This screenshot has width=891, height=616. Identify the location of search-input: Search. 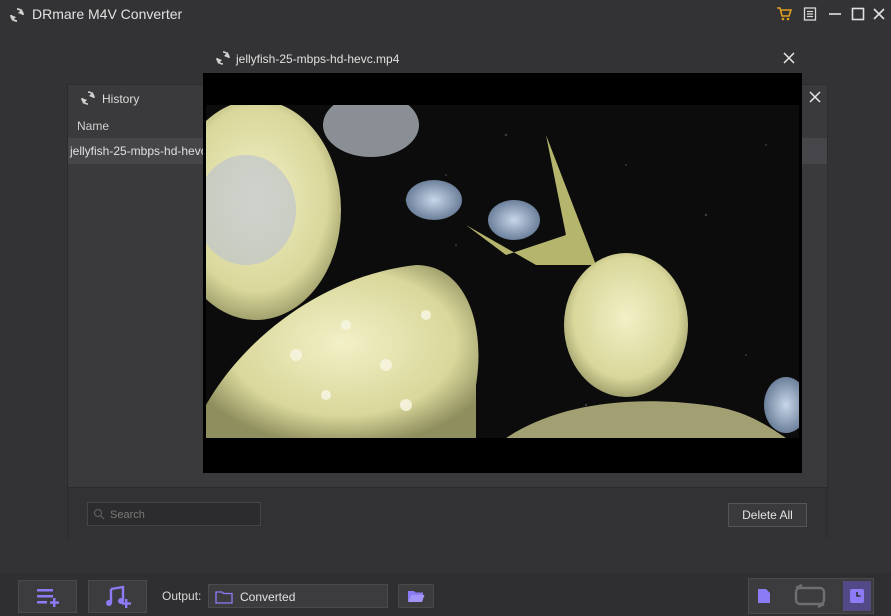
(174, 514).